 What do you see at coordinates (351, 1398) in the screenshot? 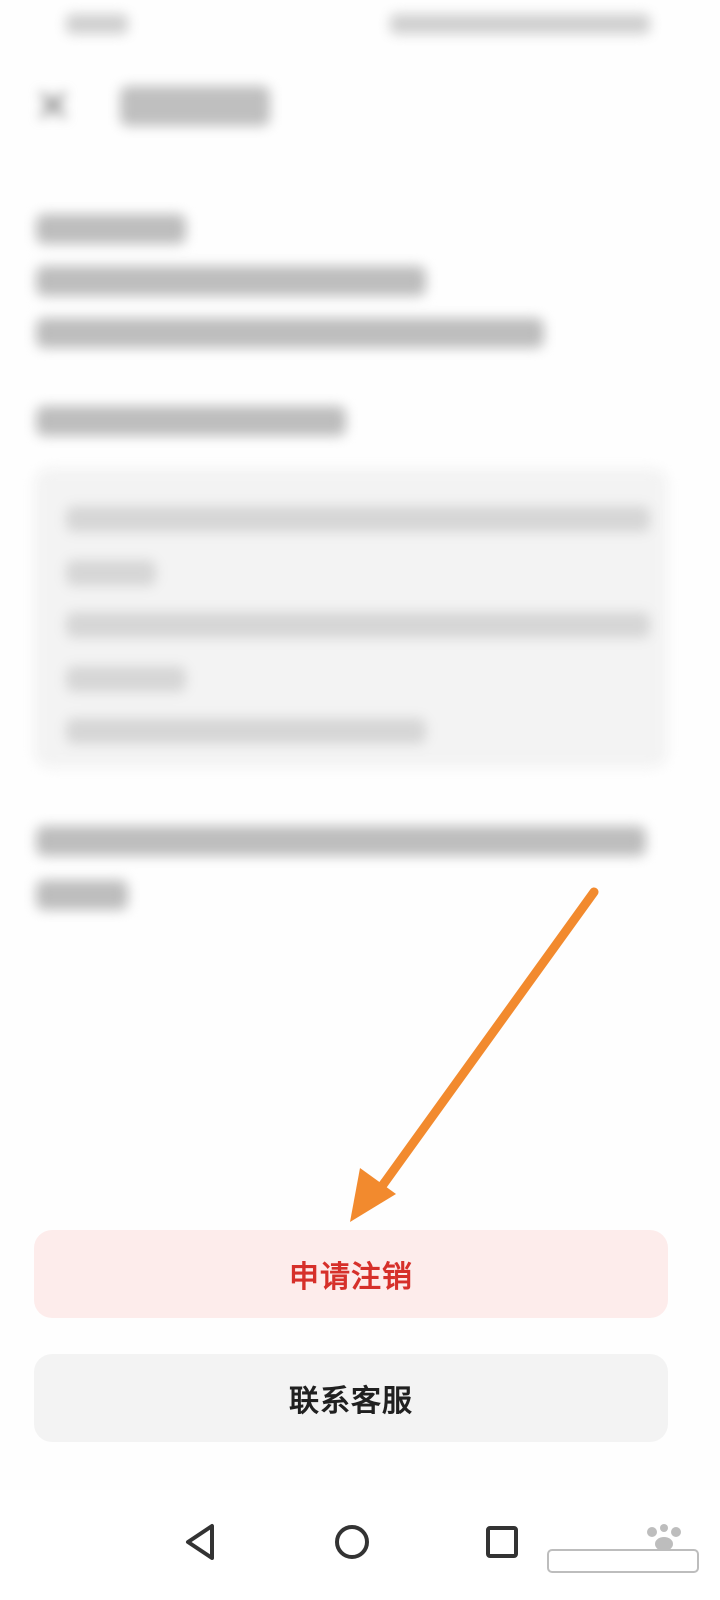
I see `contact-support-button: 联系客服` at bounding box center [351, 1398].